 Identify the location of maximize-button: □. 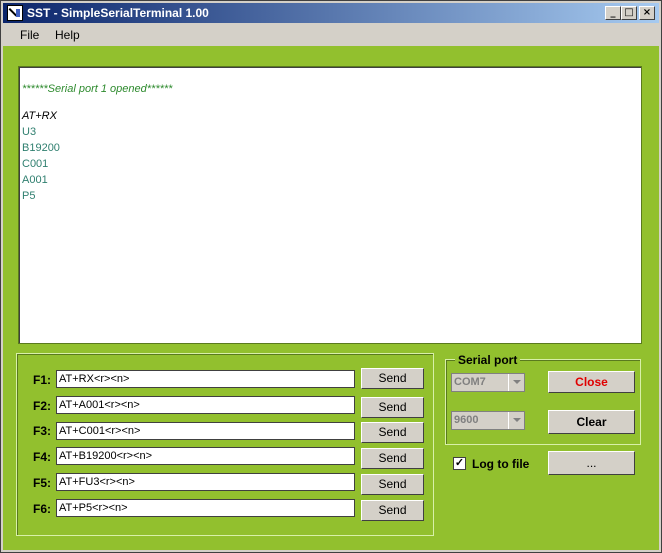
(629, 13).